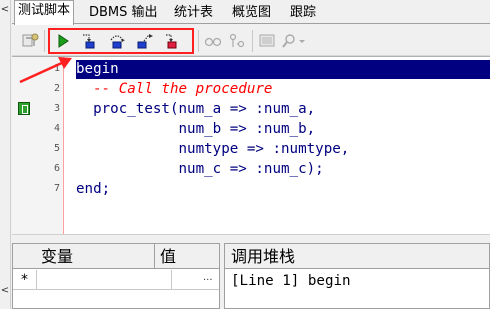 The height and width of the screenshot is (309, 490). What do you see at coordinates (174, 89) in the screenshot?
I see `code-line-comment: -- Call the procedure` at bounding box center [174, 89].